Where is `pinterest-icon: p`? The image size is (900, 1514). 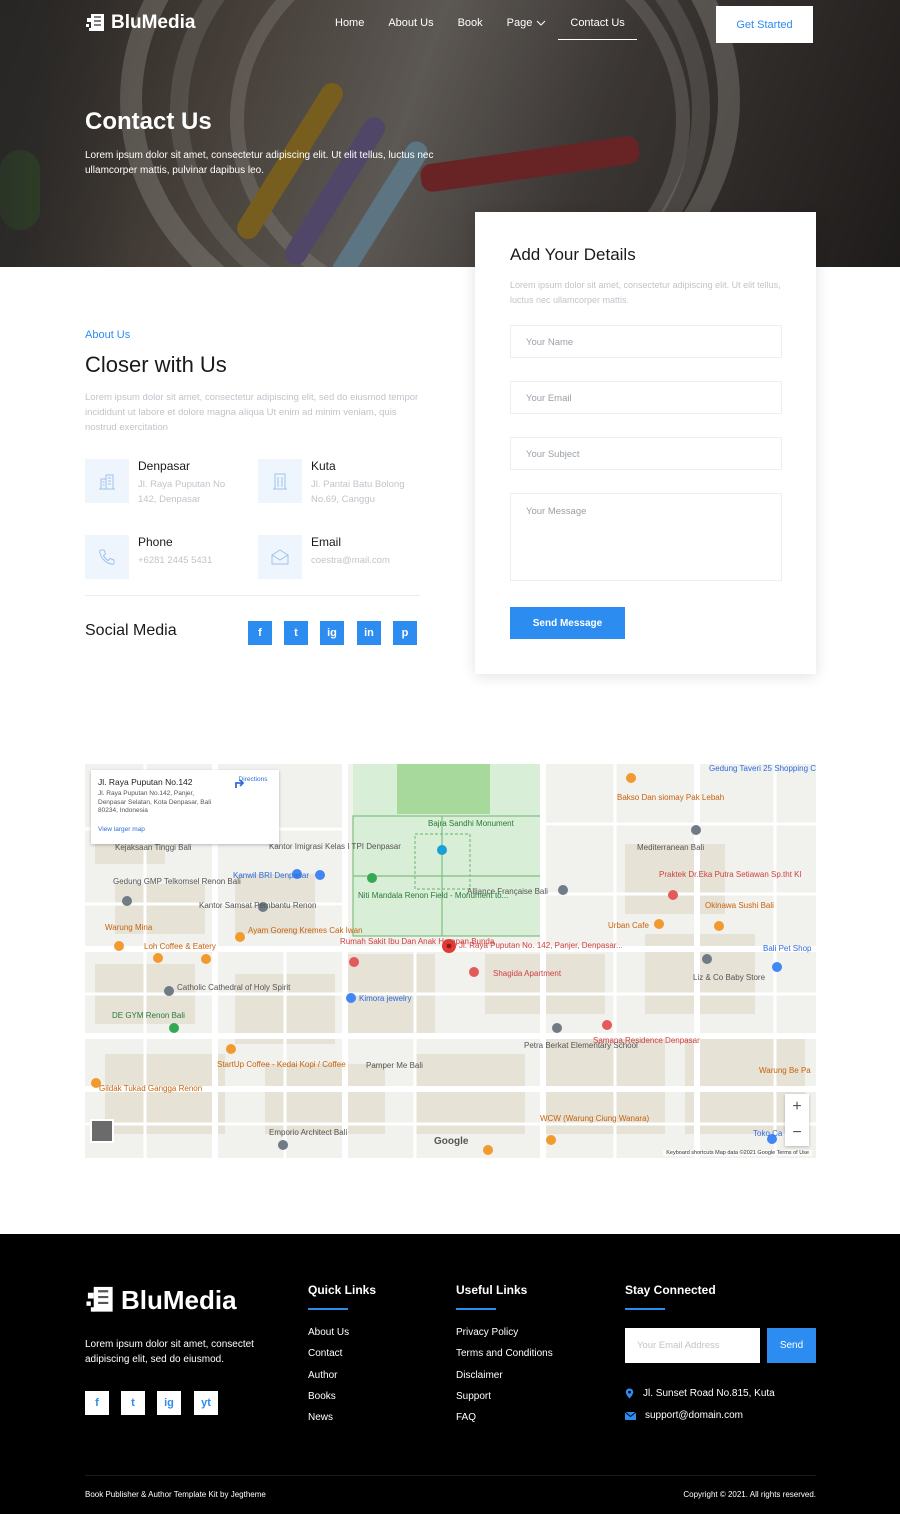 pinterest-icon: p is located at coordinates (405, 633).